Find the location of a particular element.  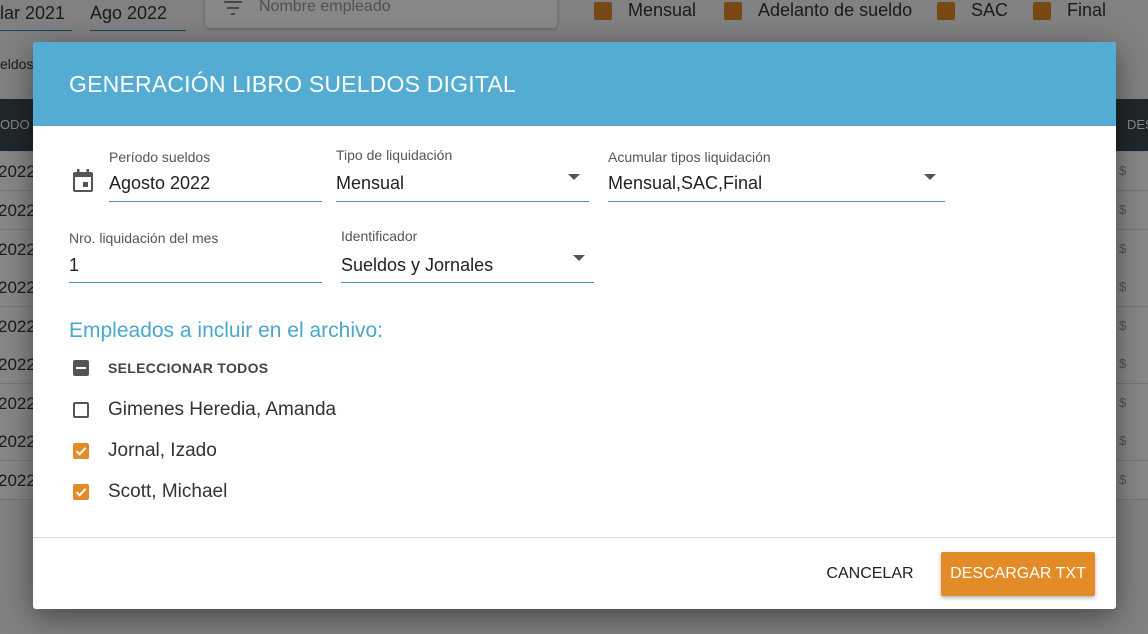

checkbox-unchecked is located at coordinates (81, 410).